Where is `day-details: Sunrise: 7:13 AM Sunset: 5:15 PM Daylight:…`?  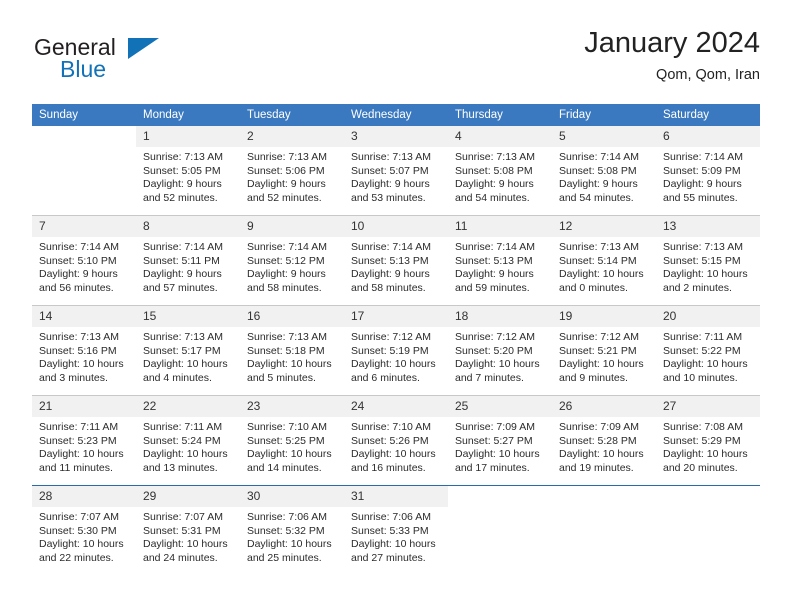
day-details: Sunrise: 7:13 AM Sunset: 5:15 PM Daylight:… is located at coordinates (708, 266).